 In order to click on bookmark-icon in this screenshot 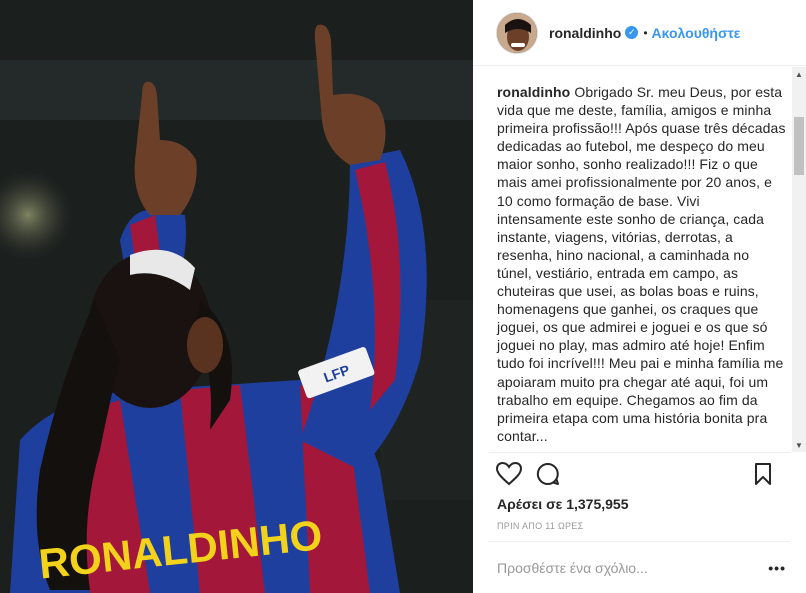, I will do `click(763, 476)`.